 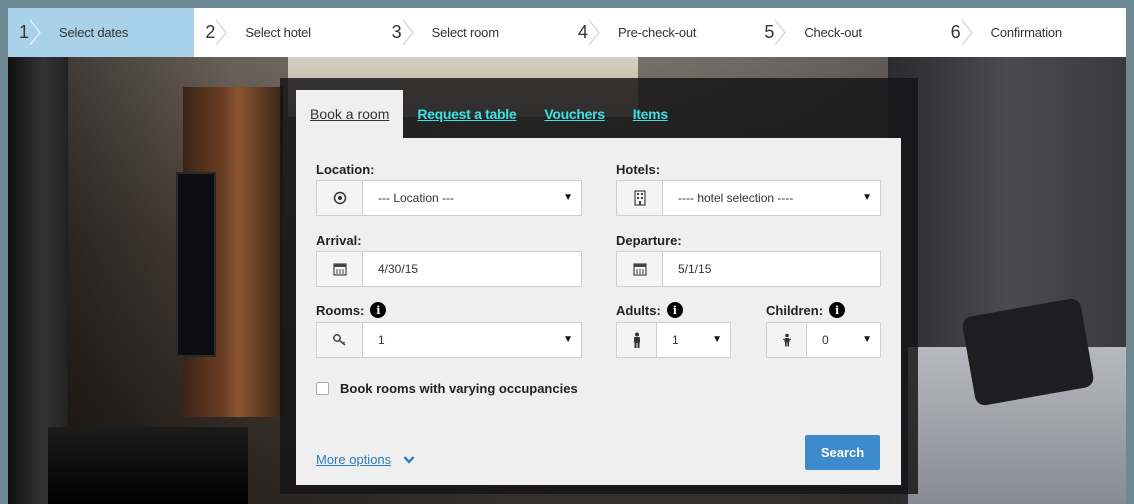 I want to click on arrival-value: 4/30/15, so click(x=398, y=269).